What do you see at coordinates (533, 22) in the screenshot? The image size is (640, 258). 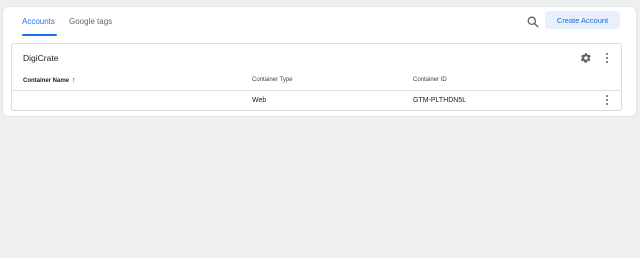 I see `search-icon` at bounding box center [533, 22].